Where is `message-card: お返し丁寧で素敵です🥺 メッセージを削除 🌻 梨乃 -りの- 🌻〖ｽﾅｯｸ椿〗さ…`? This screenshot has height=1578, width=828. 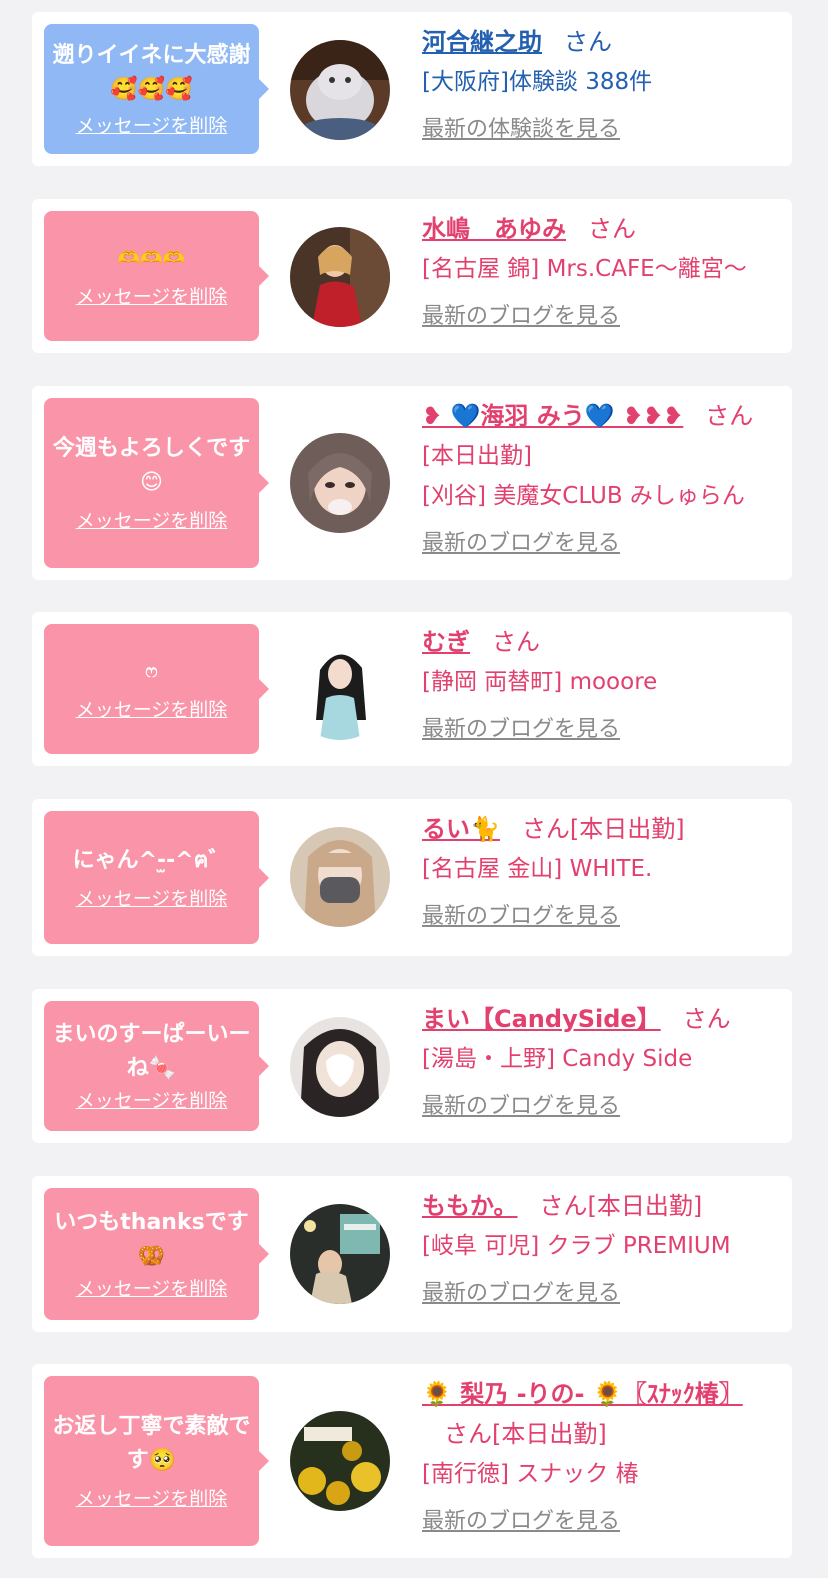
message-card: お返し丁寧で素敵です🥺 メッセージを削除 🌻 梨乃 -りの- 🌻〖ｽﾅｯｸ椿〗さ… is located at coordinates (412, 1461).